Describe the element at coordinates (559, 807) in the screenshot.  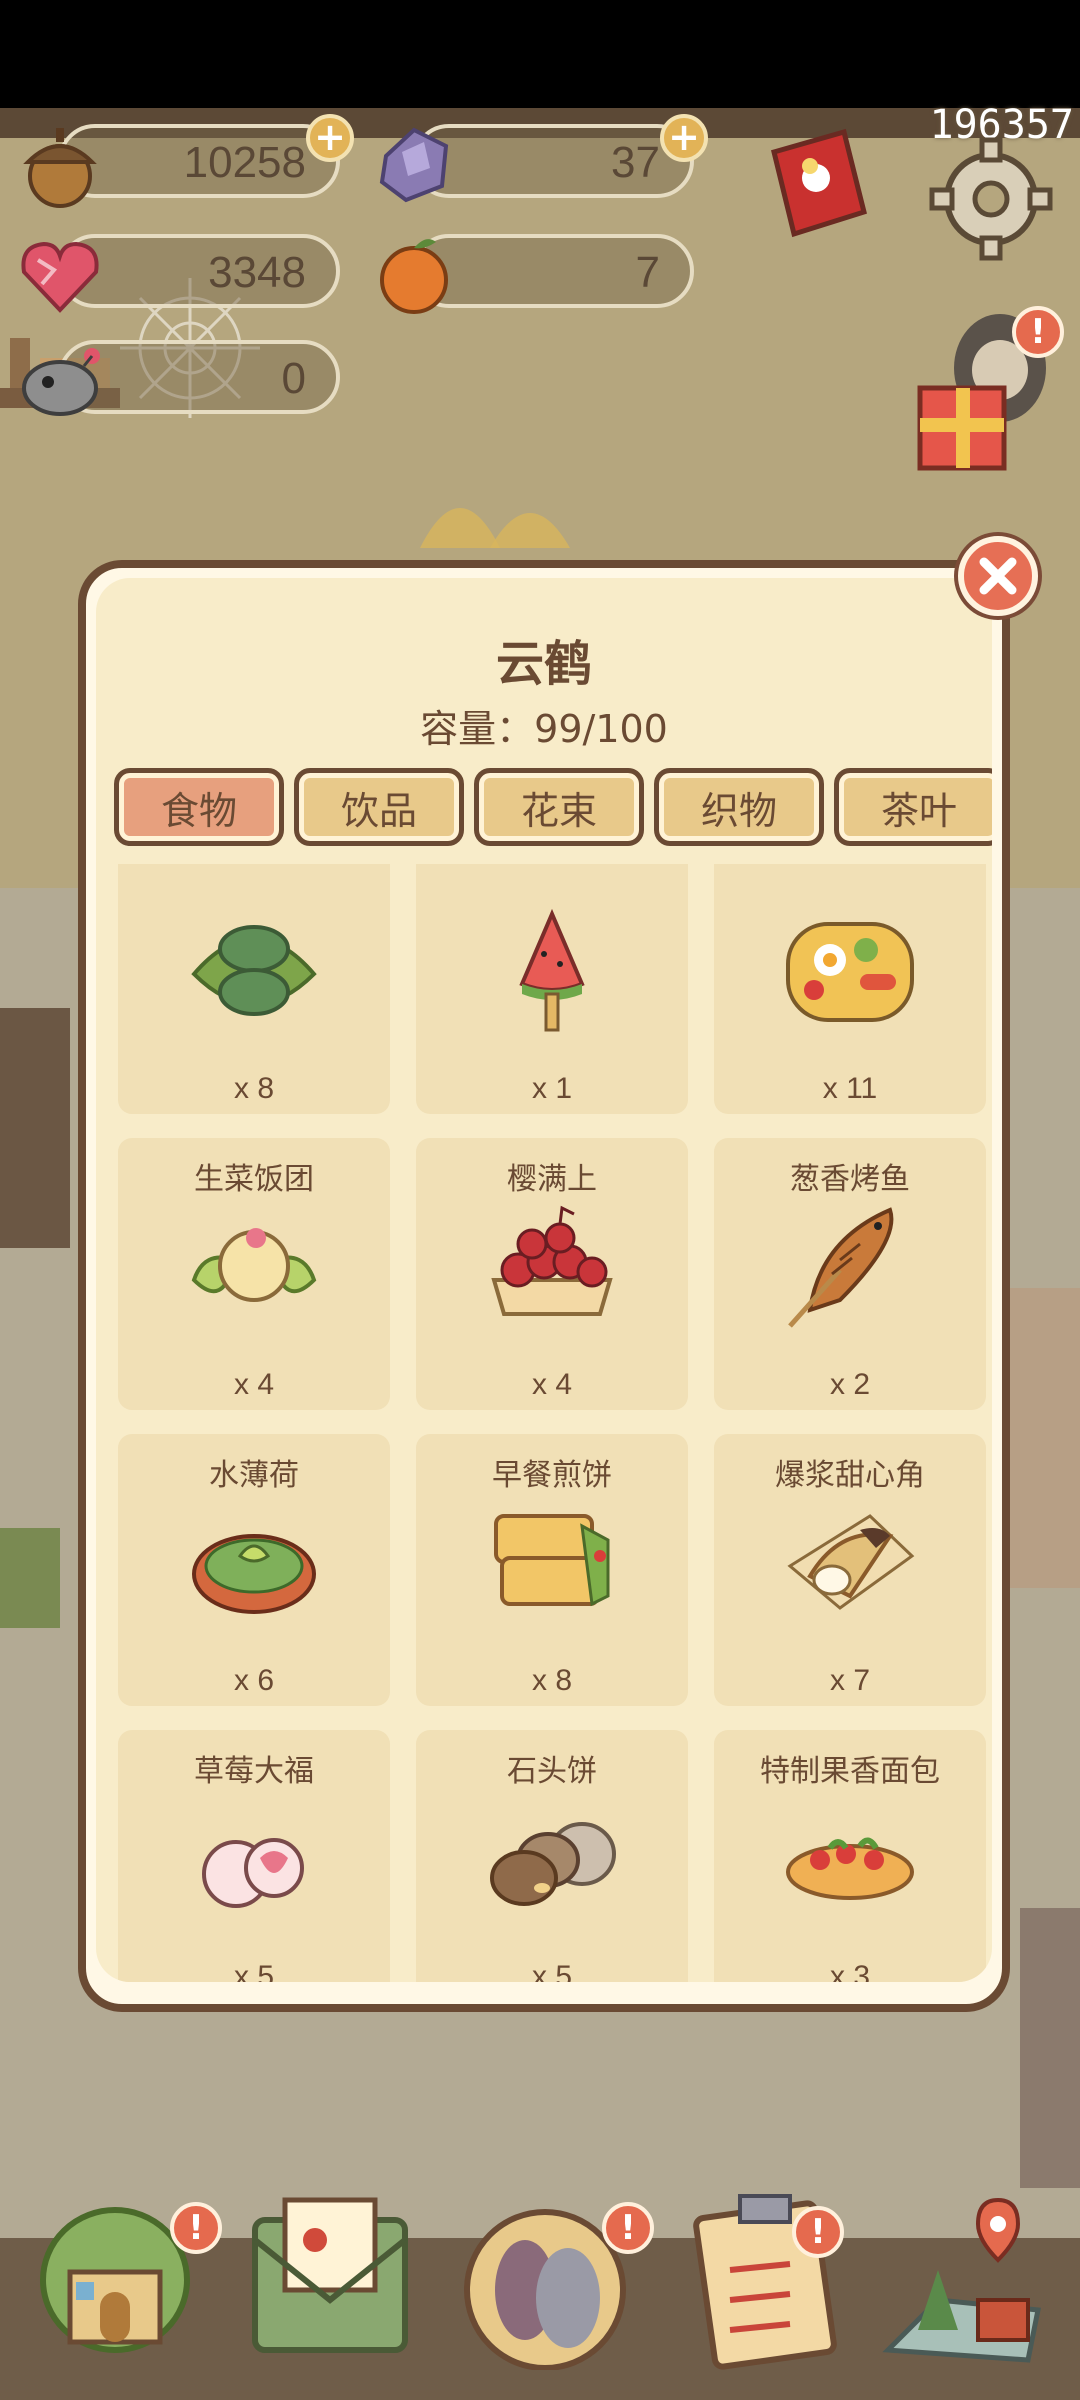
I see `tab-bouquets: 花束` at that location.